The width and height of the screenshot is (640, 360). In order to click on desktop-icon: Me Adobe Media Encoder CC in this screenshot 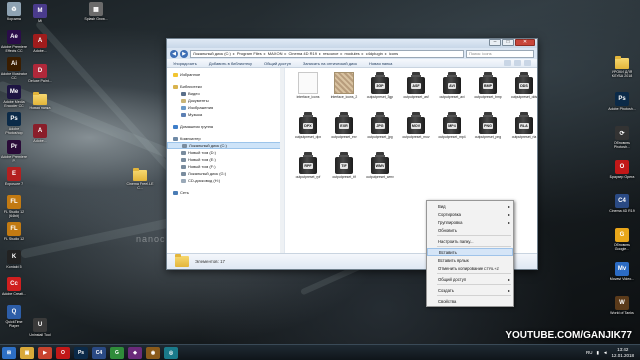, I will do `click(14, 96)`.